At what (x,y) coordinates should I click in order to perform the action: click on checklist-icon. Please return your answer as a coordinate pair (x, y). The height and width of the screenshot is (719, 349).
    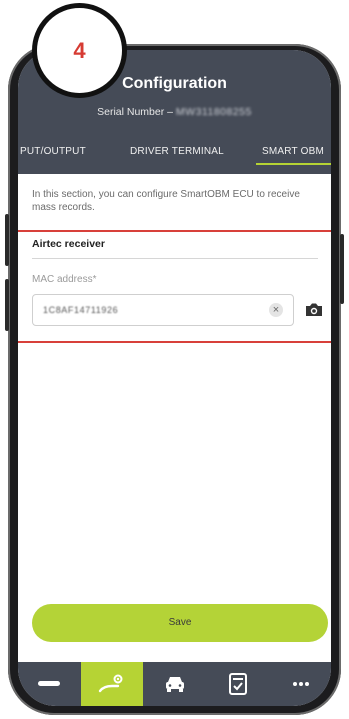
    Looking at the image, I should click on (238, 684).